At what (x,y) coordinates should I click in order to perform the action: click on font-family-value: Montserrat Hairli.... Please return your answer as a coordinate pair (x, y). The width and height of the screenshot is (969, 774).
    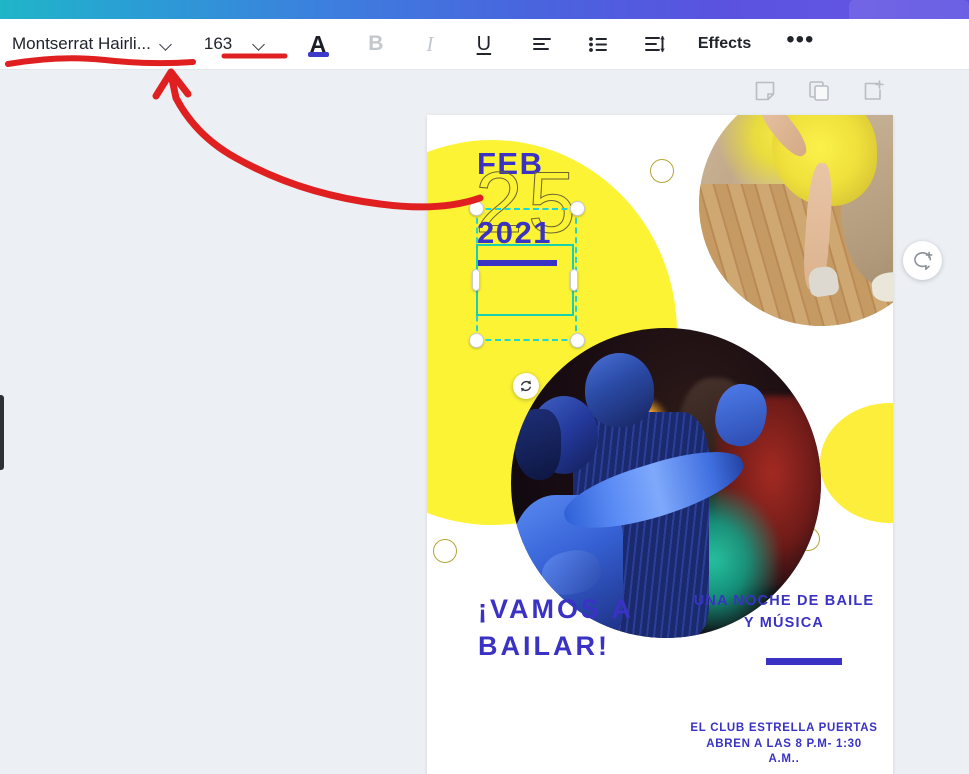
    Looking at the image, I should click on (81, 43).